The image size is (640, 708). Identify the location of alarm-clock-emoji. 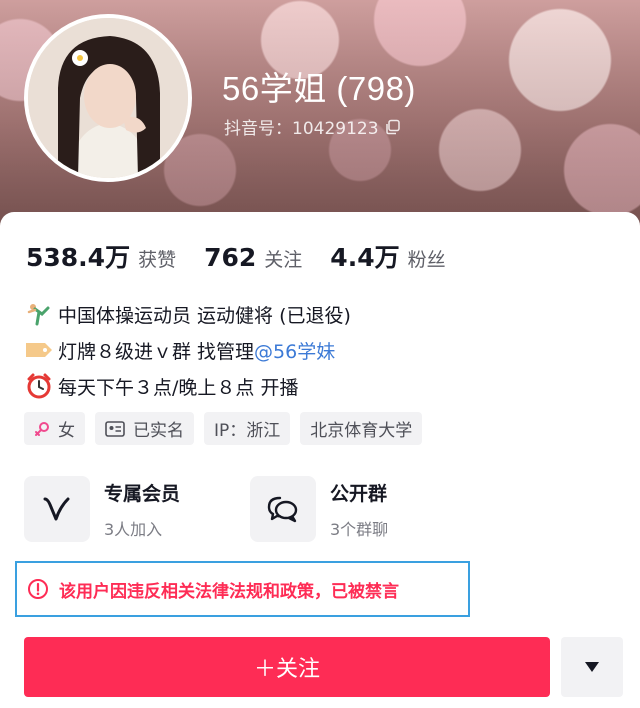
(39, 386).